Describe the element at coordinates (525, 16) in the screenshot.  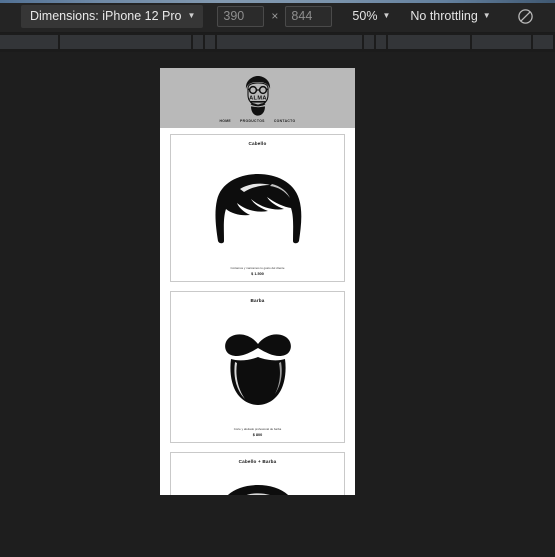
I see `media-query-inspector-icon` at that location.